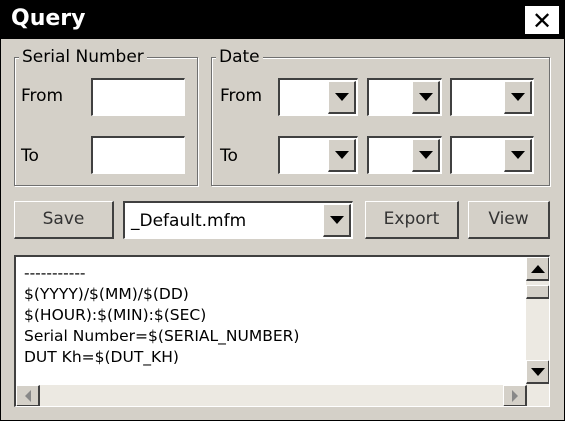 The width and height of the screenshot is (565, 421). Describe the element at coordinates (229, 156) in the screenshot. I see `date-to-label: To` at that location.